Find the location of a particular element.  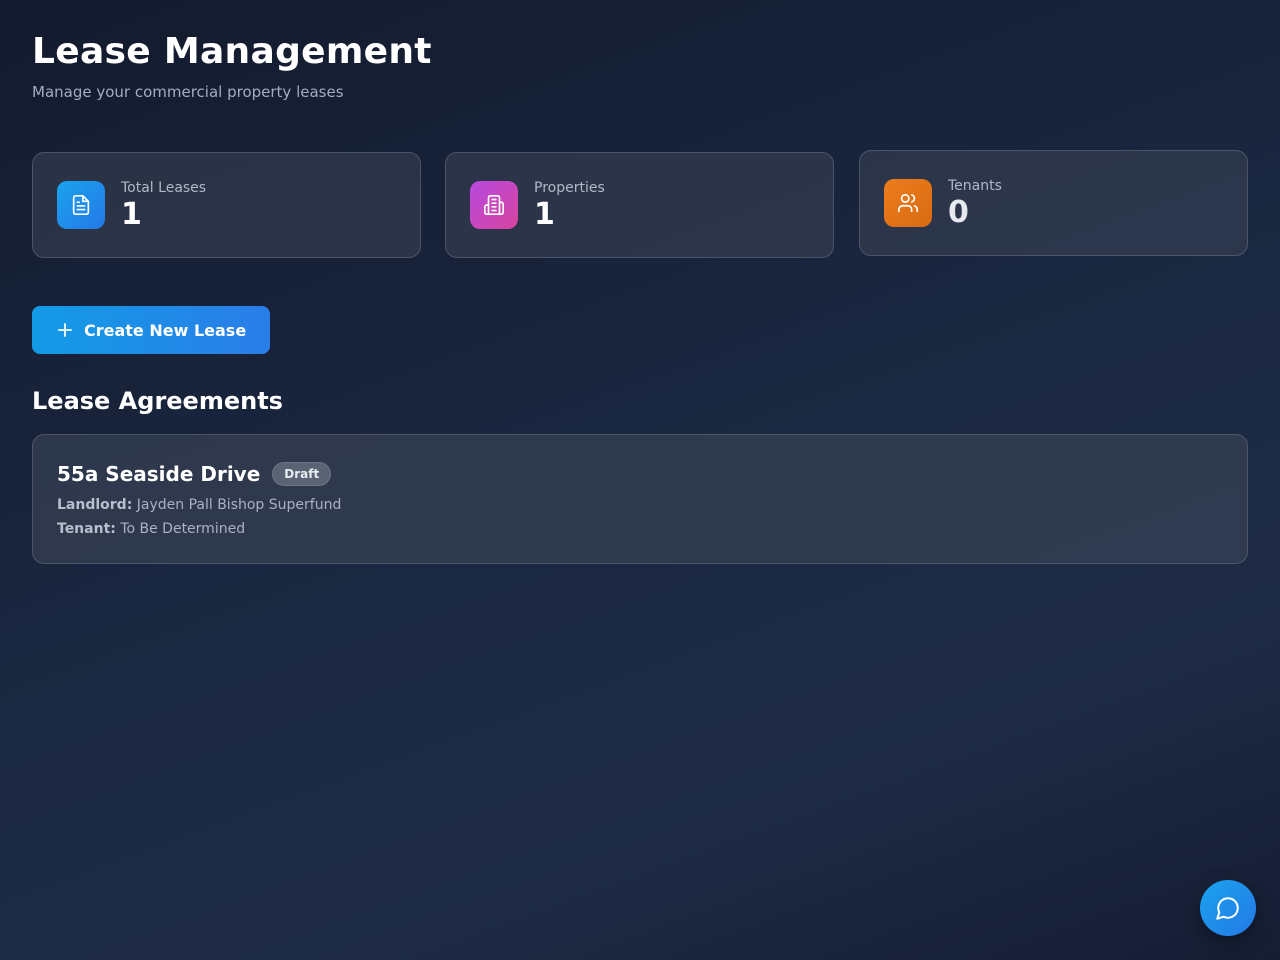

chat-bubble-icon is located at coordinates (1227, 908).